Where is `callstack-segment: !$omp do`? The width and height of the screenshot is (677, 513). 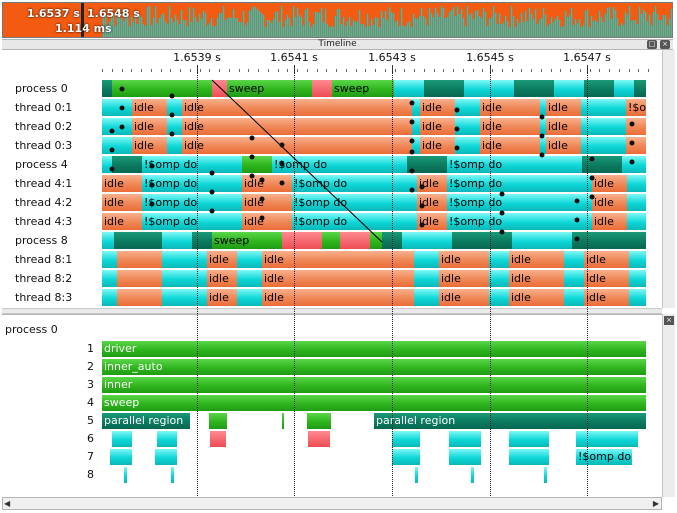
callstack-segment: !$omp do is located at coordinates (604, 457).